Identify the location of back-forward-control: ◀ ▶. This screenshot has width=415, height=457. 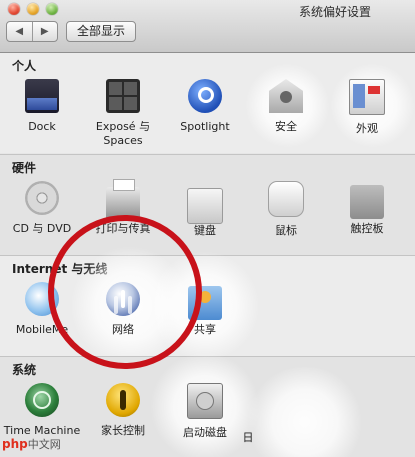
(32, 31).